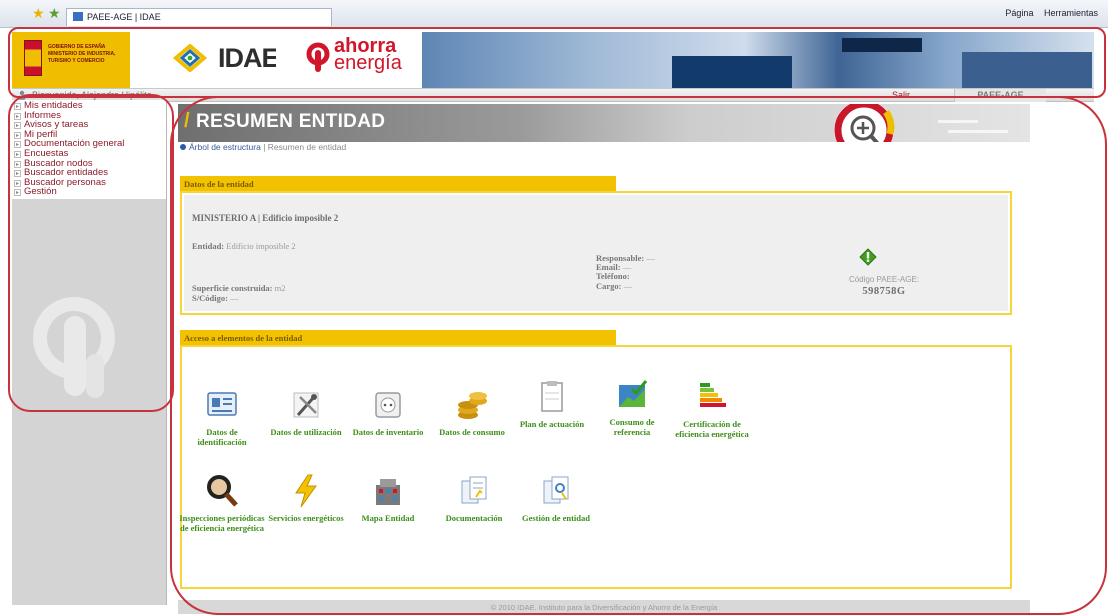 This screenshot has height=616, width=1108. What do you see at coordinates (124, 17) in the screenshot?
I see `browser-tab-title: PAEE-AGE | IDAE` at bounding box center [124, 17].